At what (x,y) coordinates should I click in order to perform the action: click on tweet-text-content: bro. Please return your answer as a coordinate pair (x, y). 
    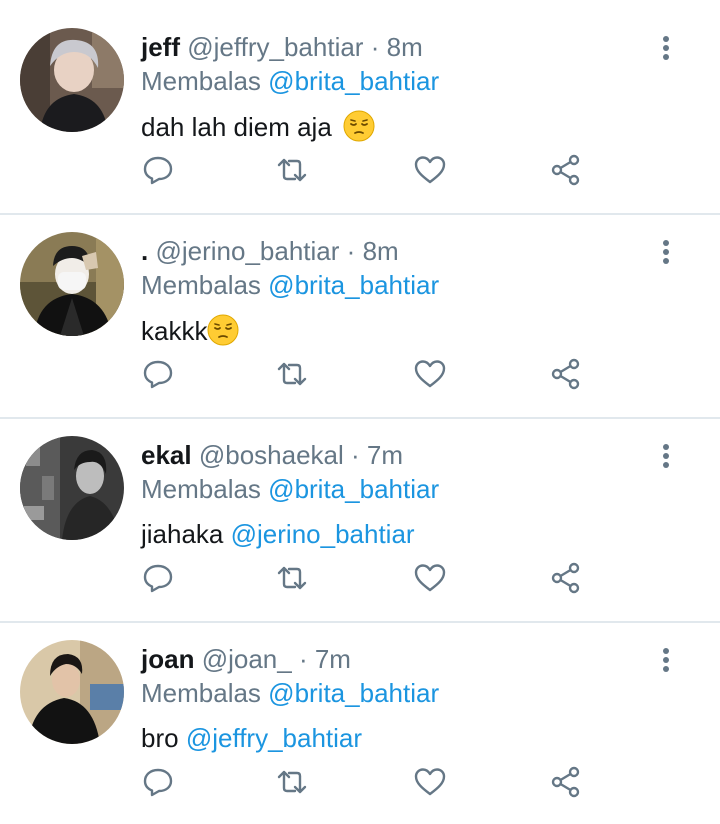
    Looking at the image, I should click on (163, 738).